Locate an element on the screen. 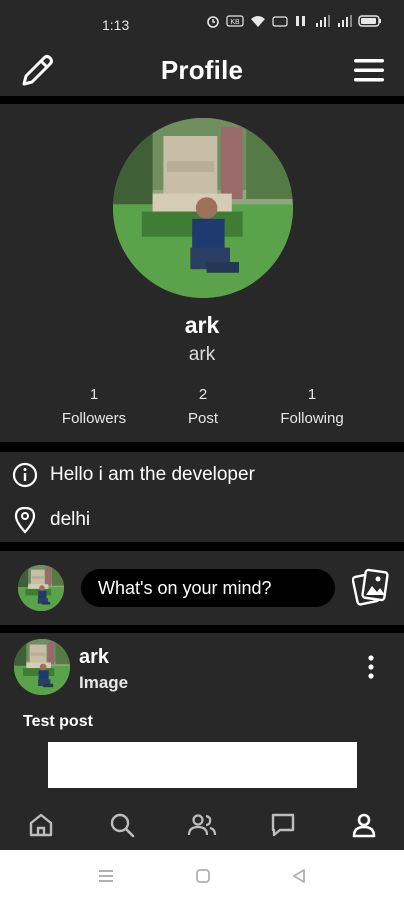  post-composer: What's on your mind? is located at coordinates (202, 588).